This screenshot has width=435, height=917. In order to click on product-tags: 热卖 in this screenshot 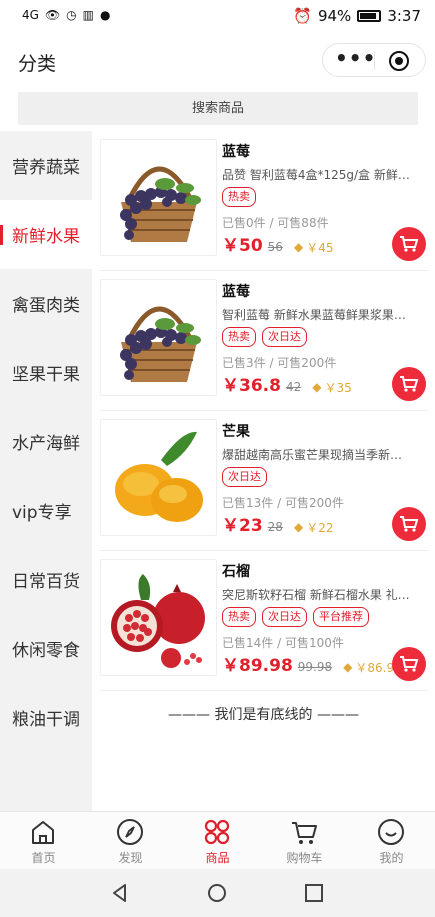, I will do `click(239, 197)`.